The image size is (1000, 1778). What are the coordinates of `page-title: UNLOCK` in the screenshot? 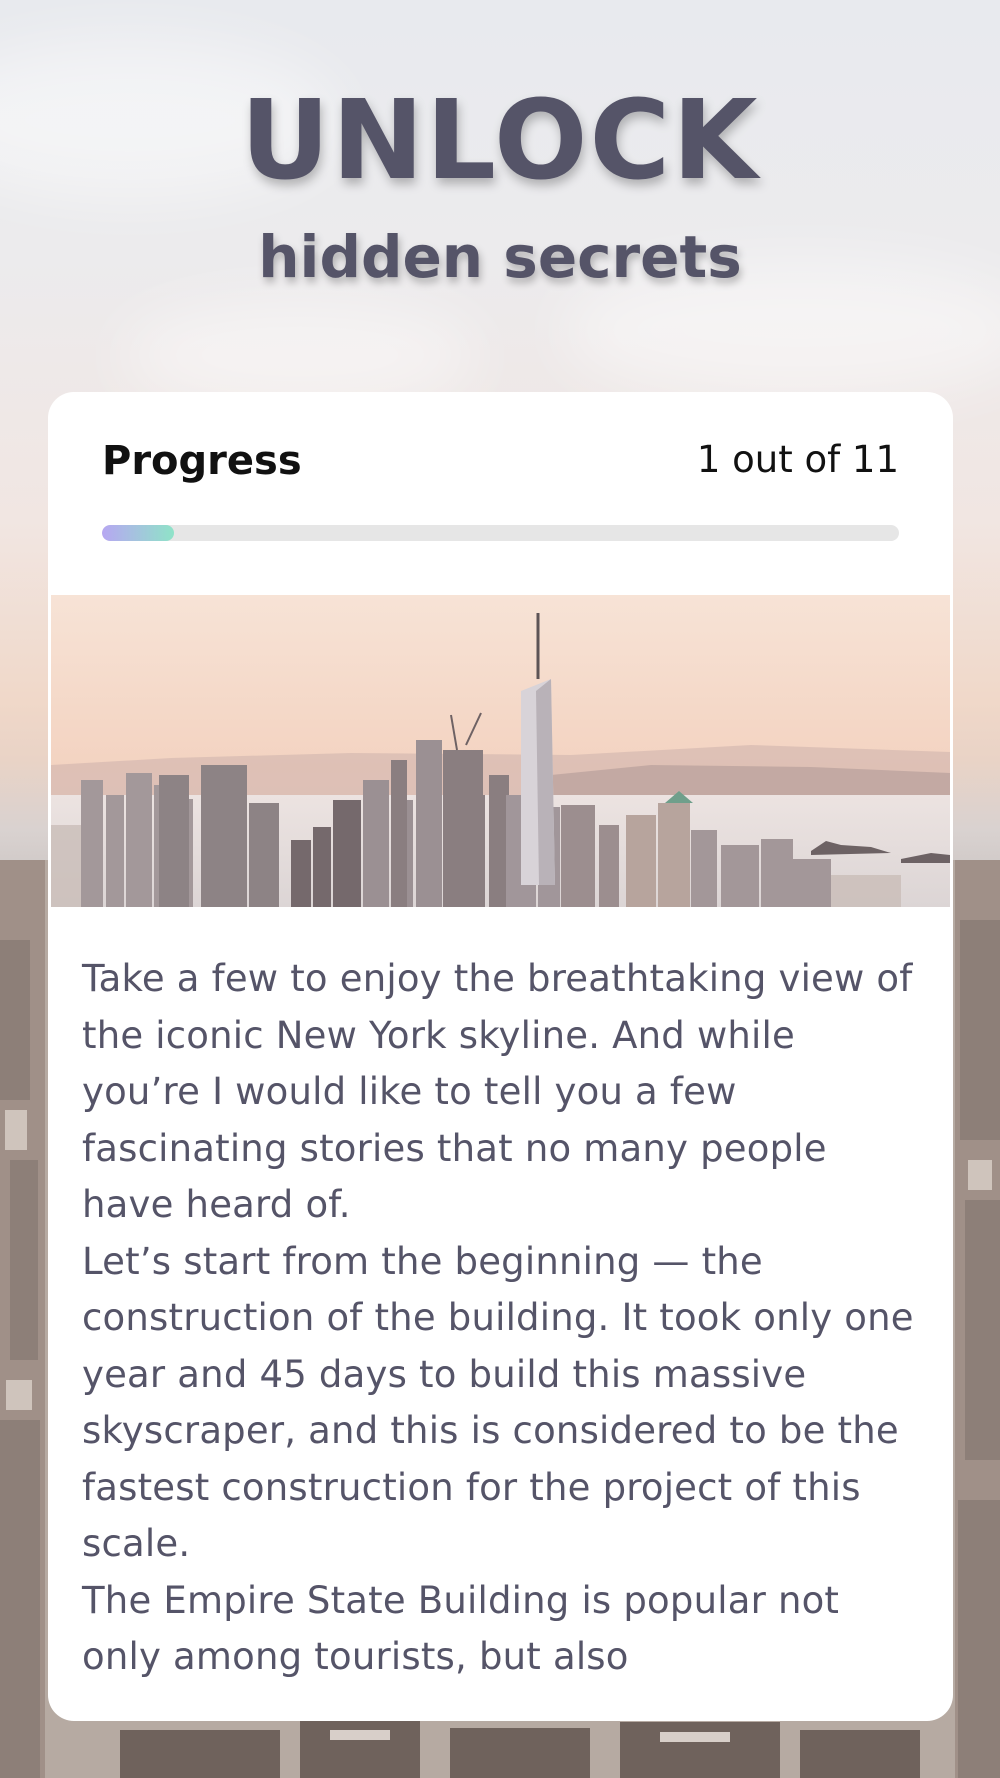 It's located at (500, 140).